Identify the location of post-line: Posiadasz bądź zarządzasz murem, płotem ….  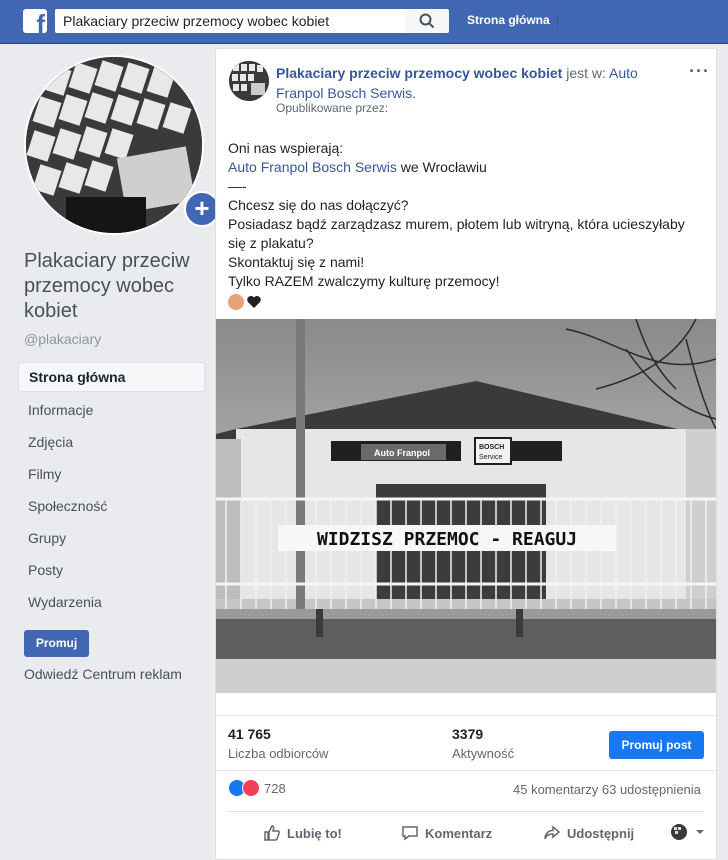
(456, 233).